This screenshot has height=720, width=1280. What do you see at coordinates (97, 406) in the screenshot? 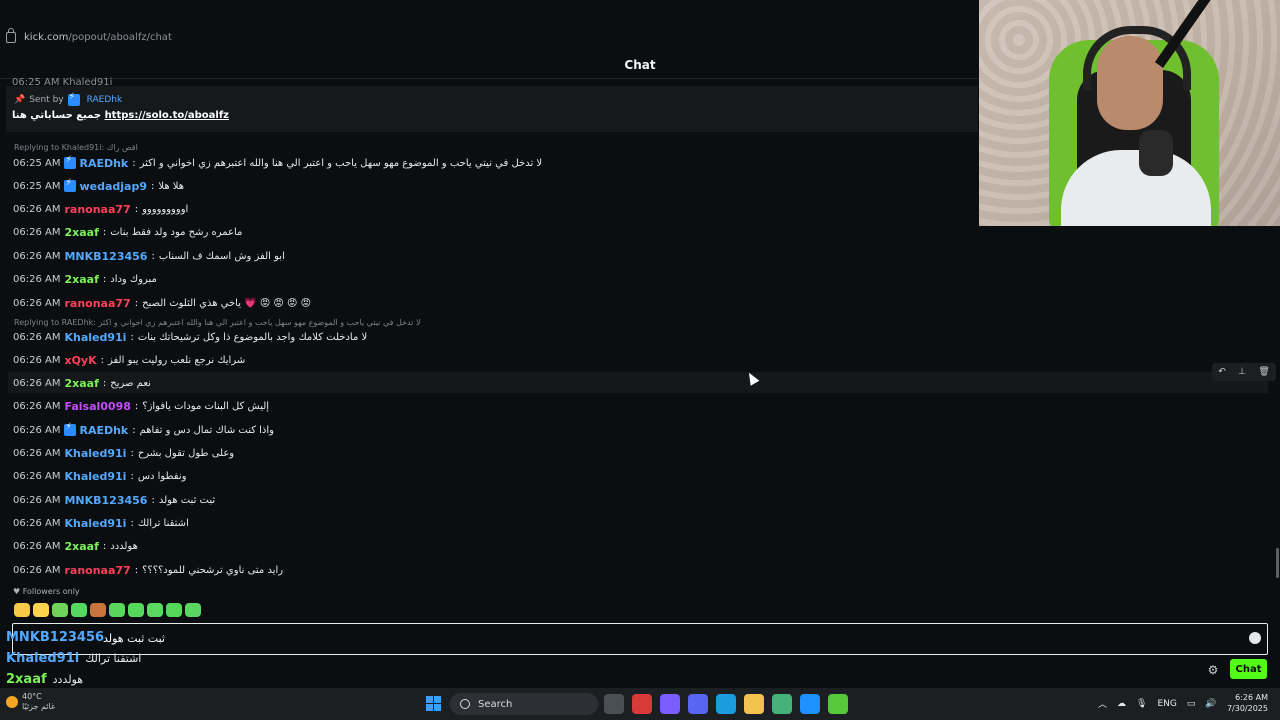
I see `message-username: Faisal0098` at bounding box center [97, 406].